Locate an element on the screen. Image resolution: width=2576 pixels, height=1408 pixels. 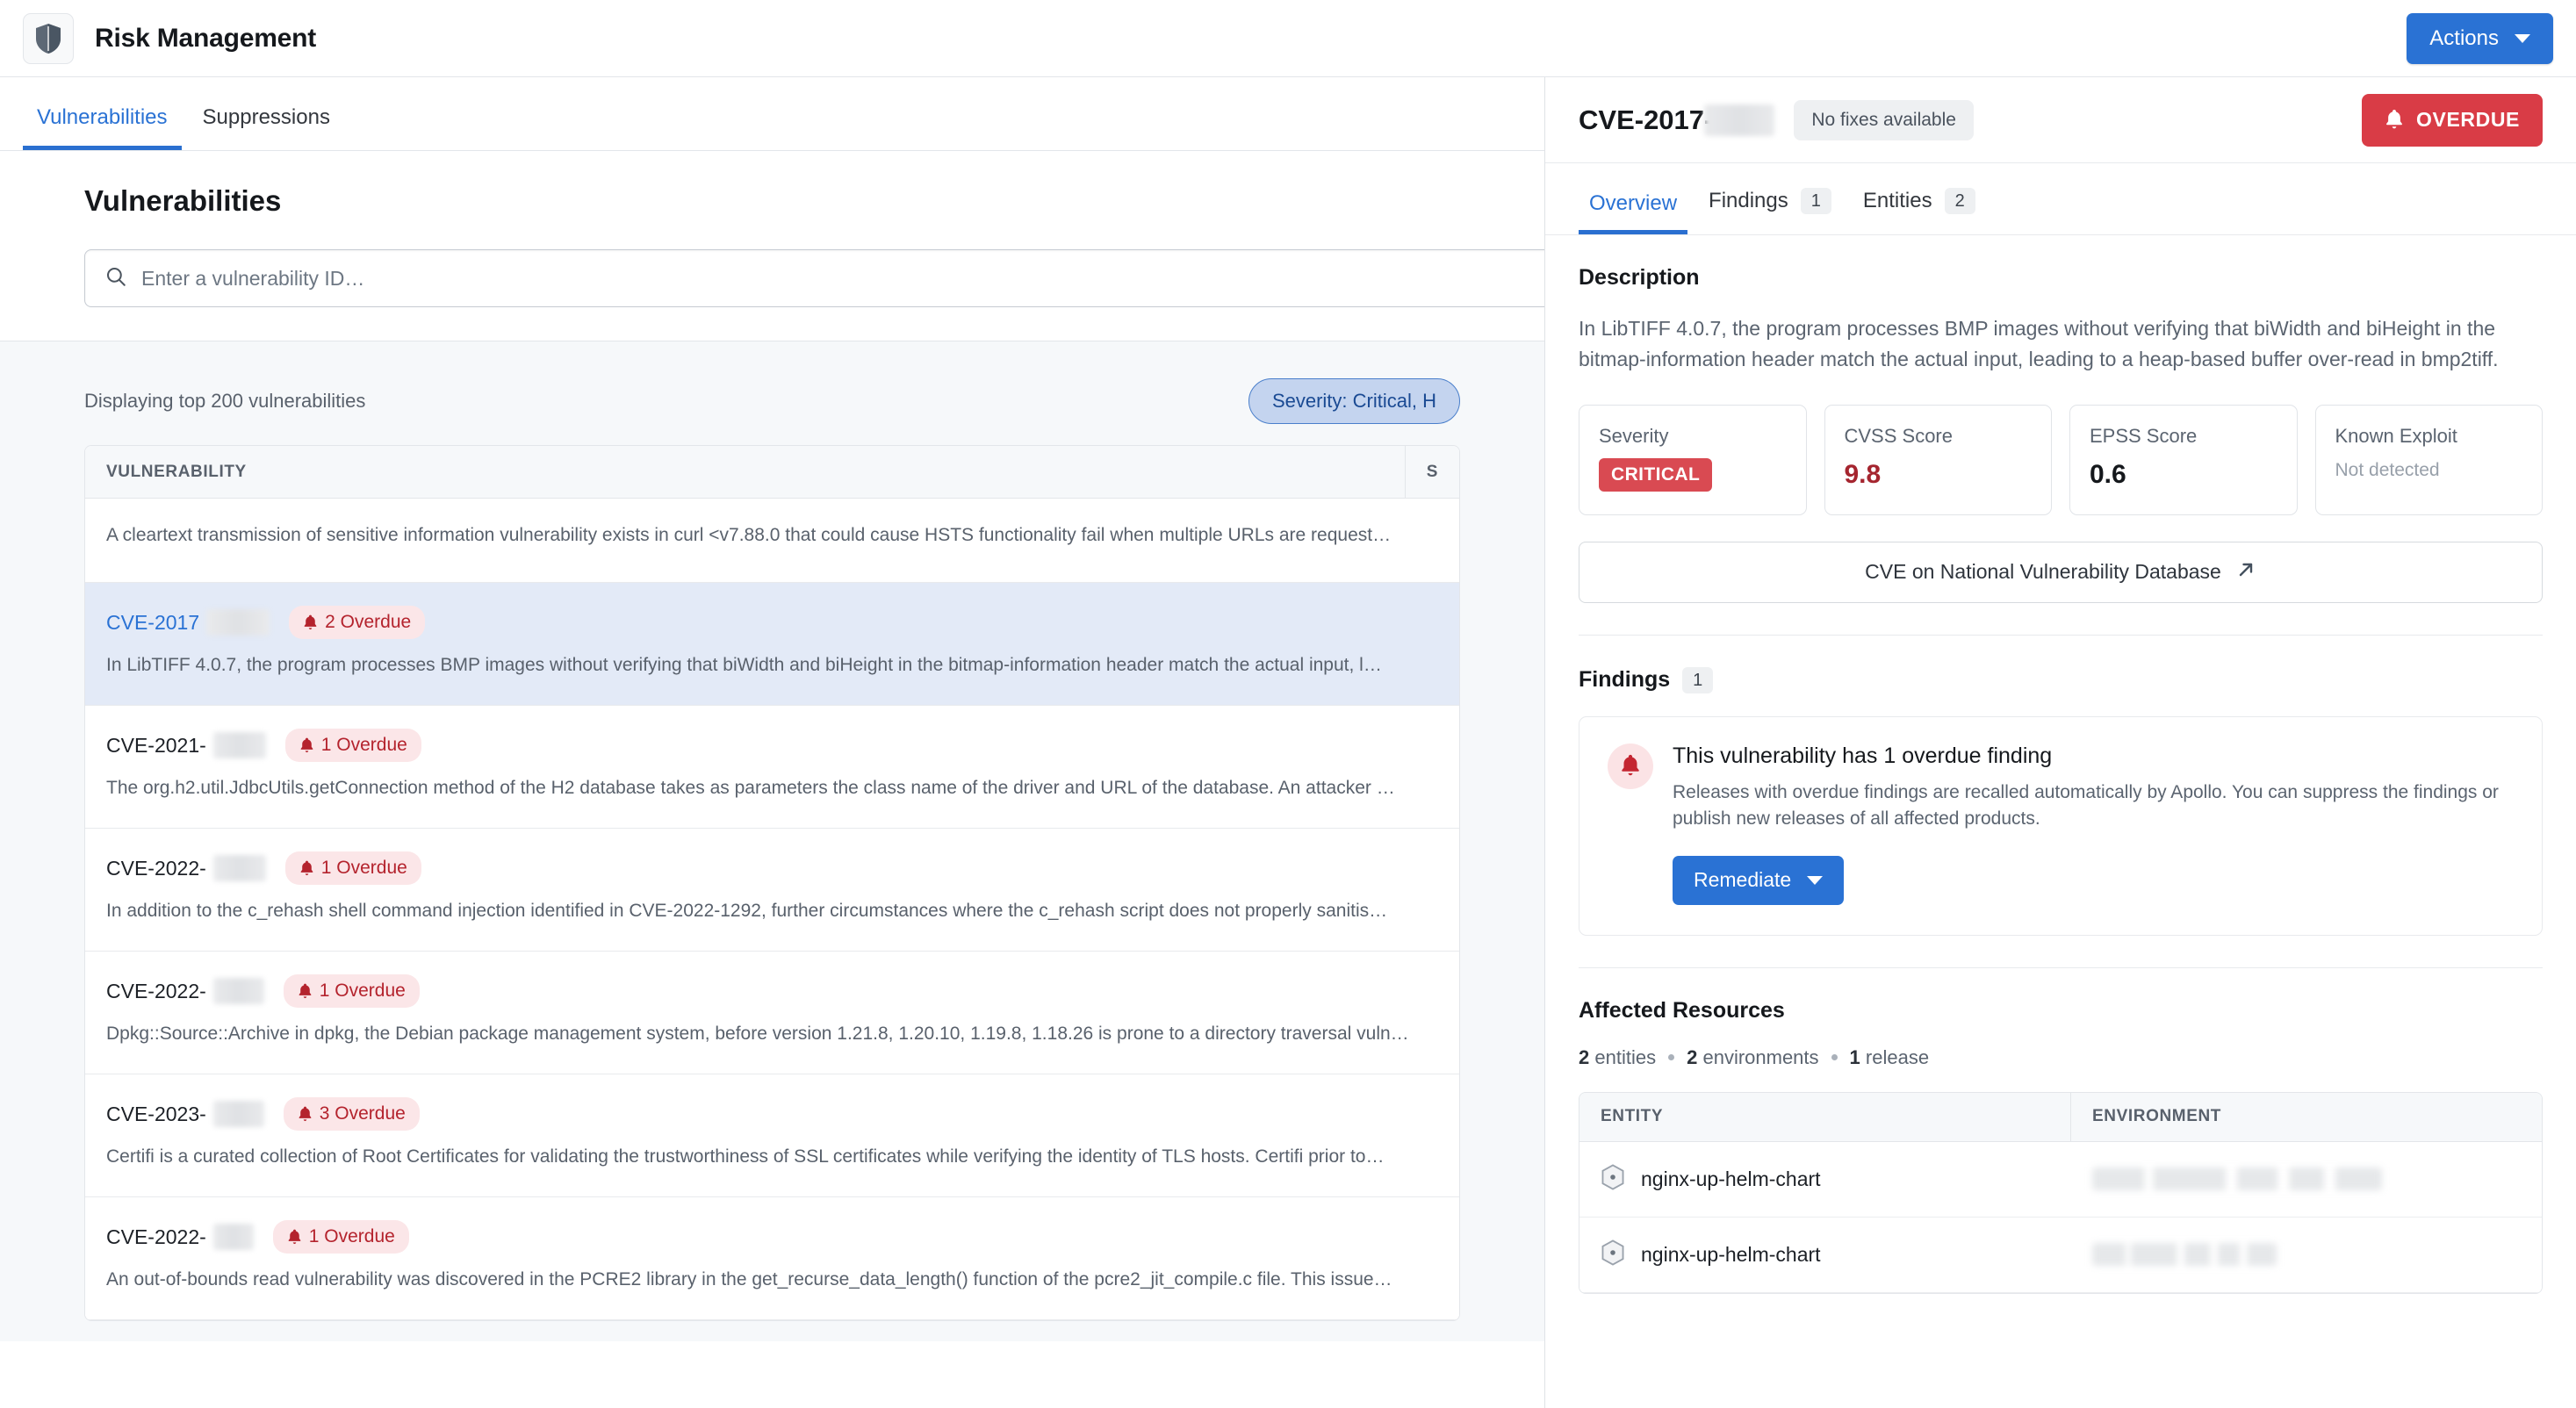
metric-cvss-label: CVSS Score is located at coordinates (1899, 435).